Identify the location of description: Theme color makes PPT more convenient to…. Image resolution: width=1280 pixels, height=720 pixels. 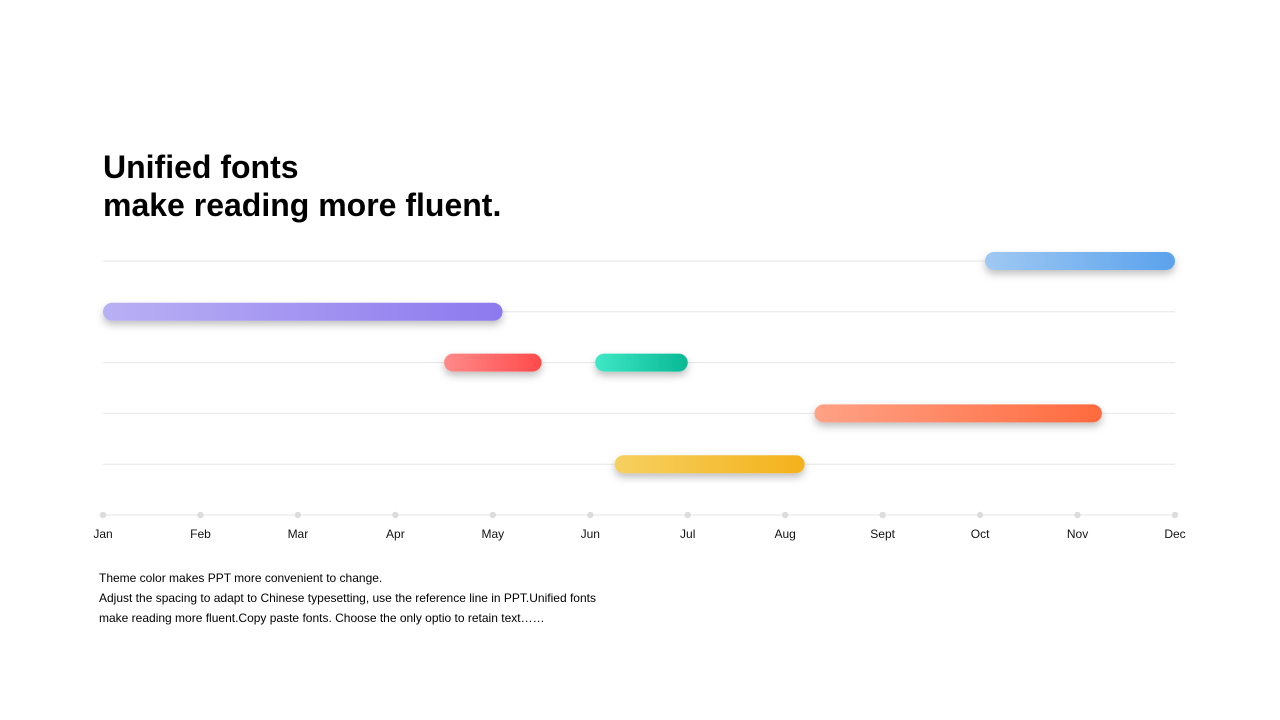
(379, 598).